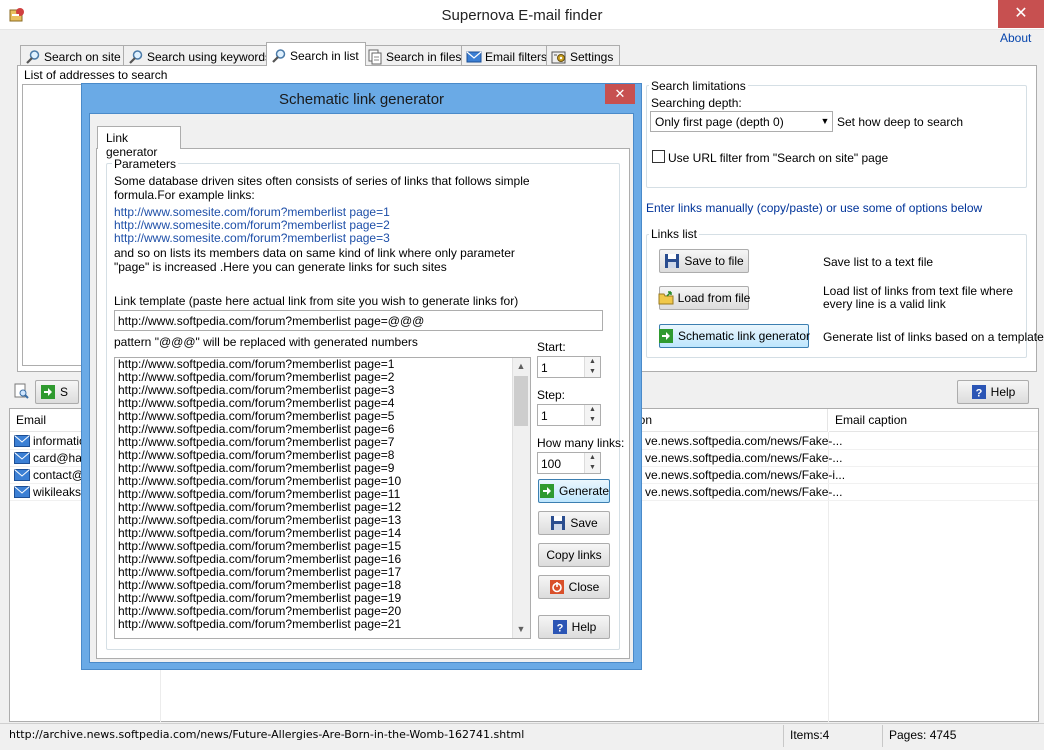  I want to click on table-row: contact@i, so click(50, 475).